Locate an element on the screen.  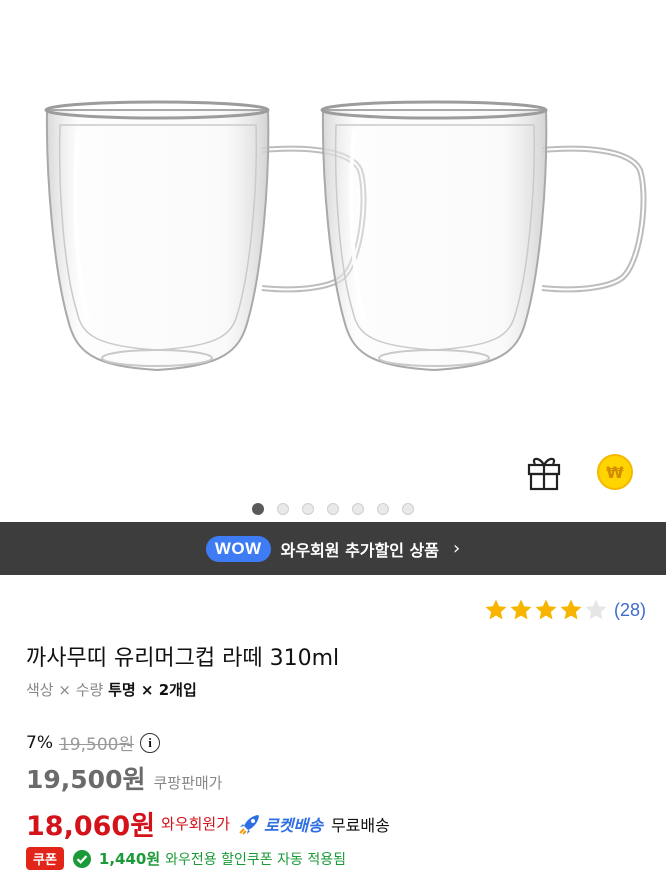
product-options: 색상 × 수량 투명 × 2개입 is located at coordinates (111, 689).